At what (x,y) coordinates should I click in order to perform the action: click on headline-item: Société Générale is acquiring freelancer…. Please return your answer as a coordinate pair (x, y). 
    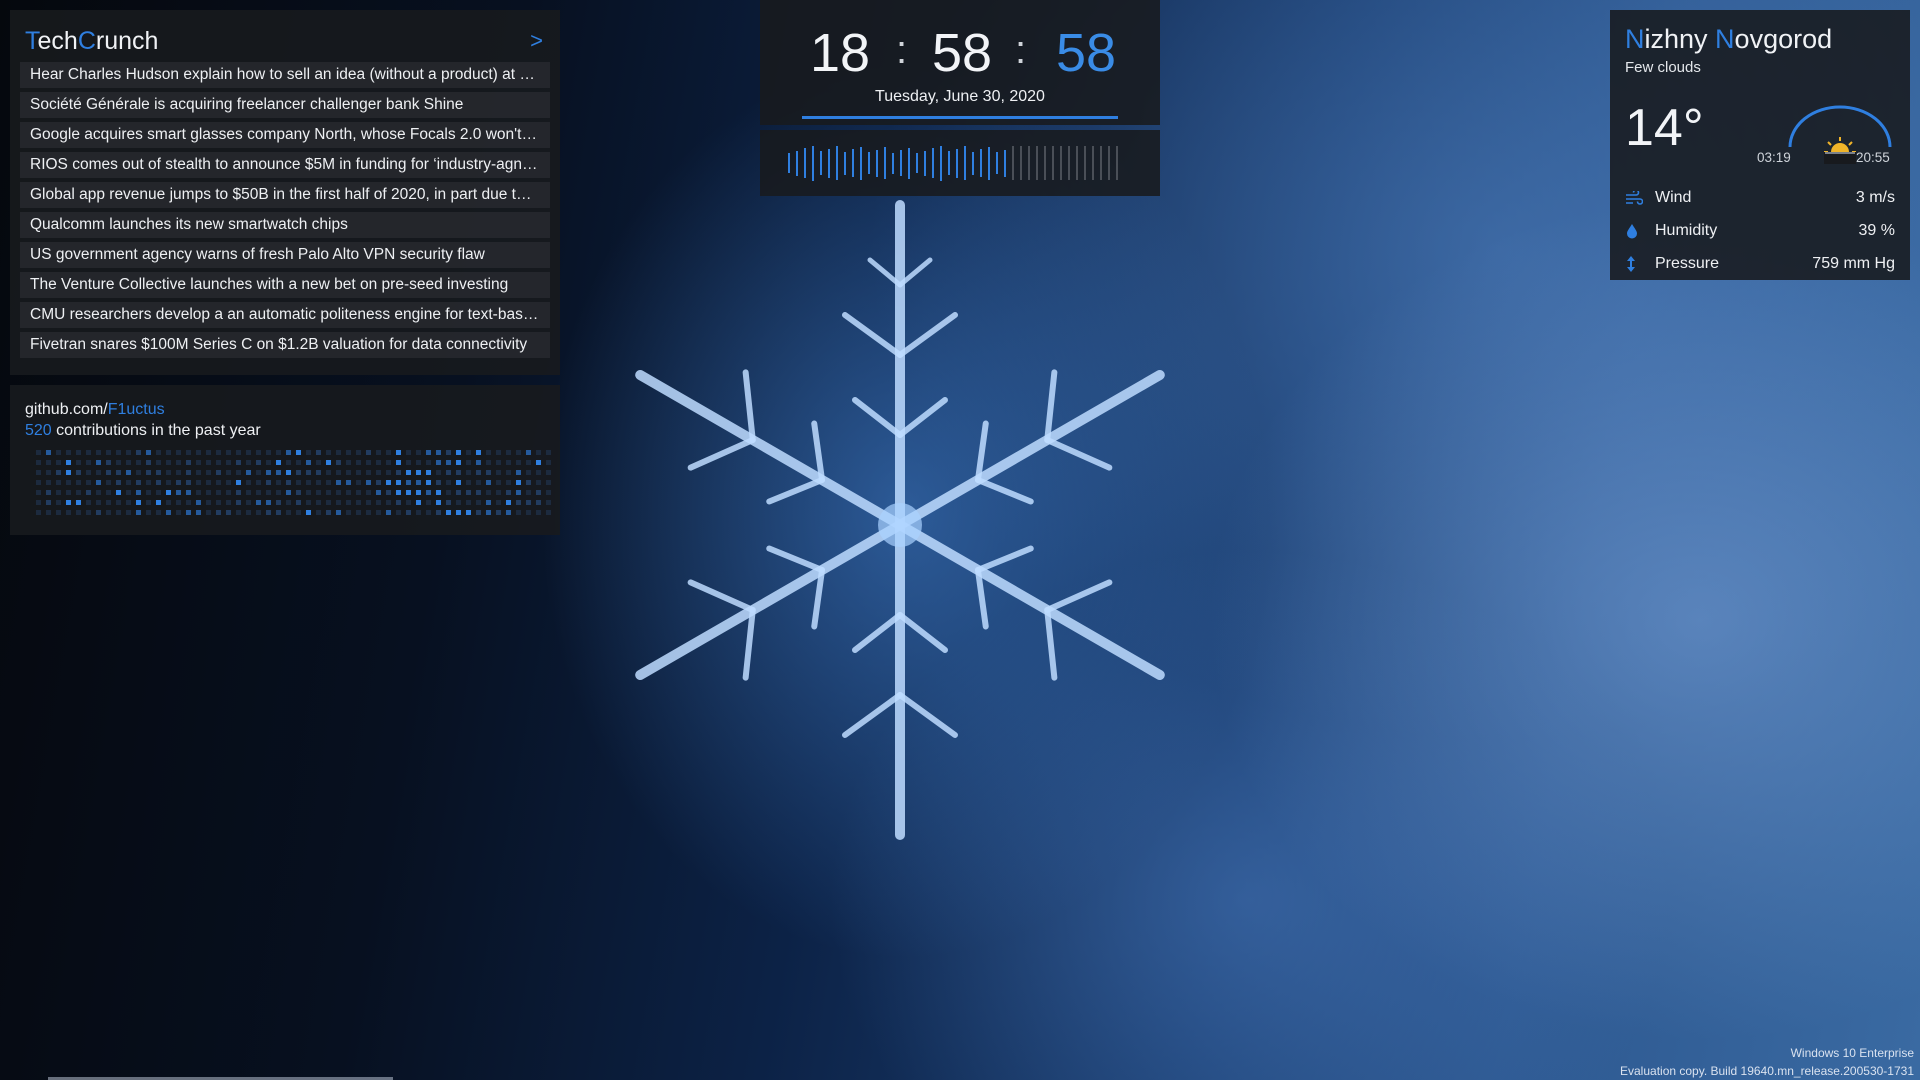
    Looking at the image, I should click on (285, 105).